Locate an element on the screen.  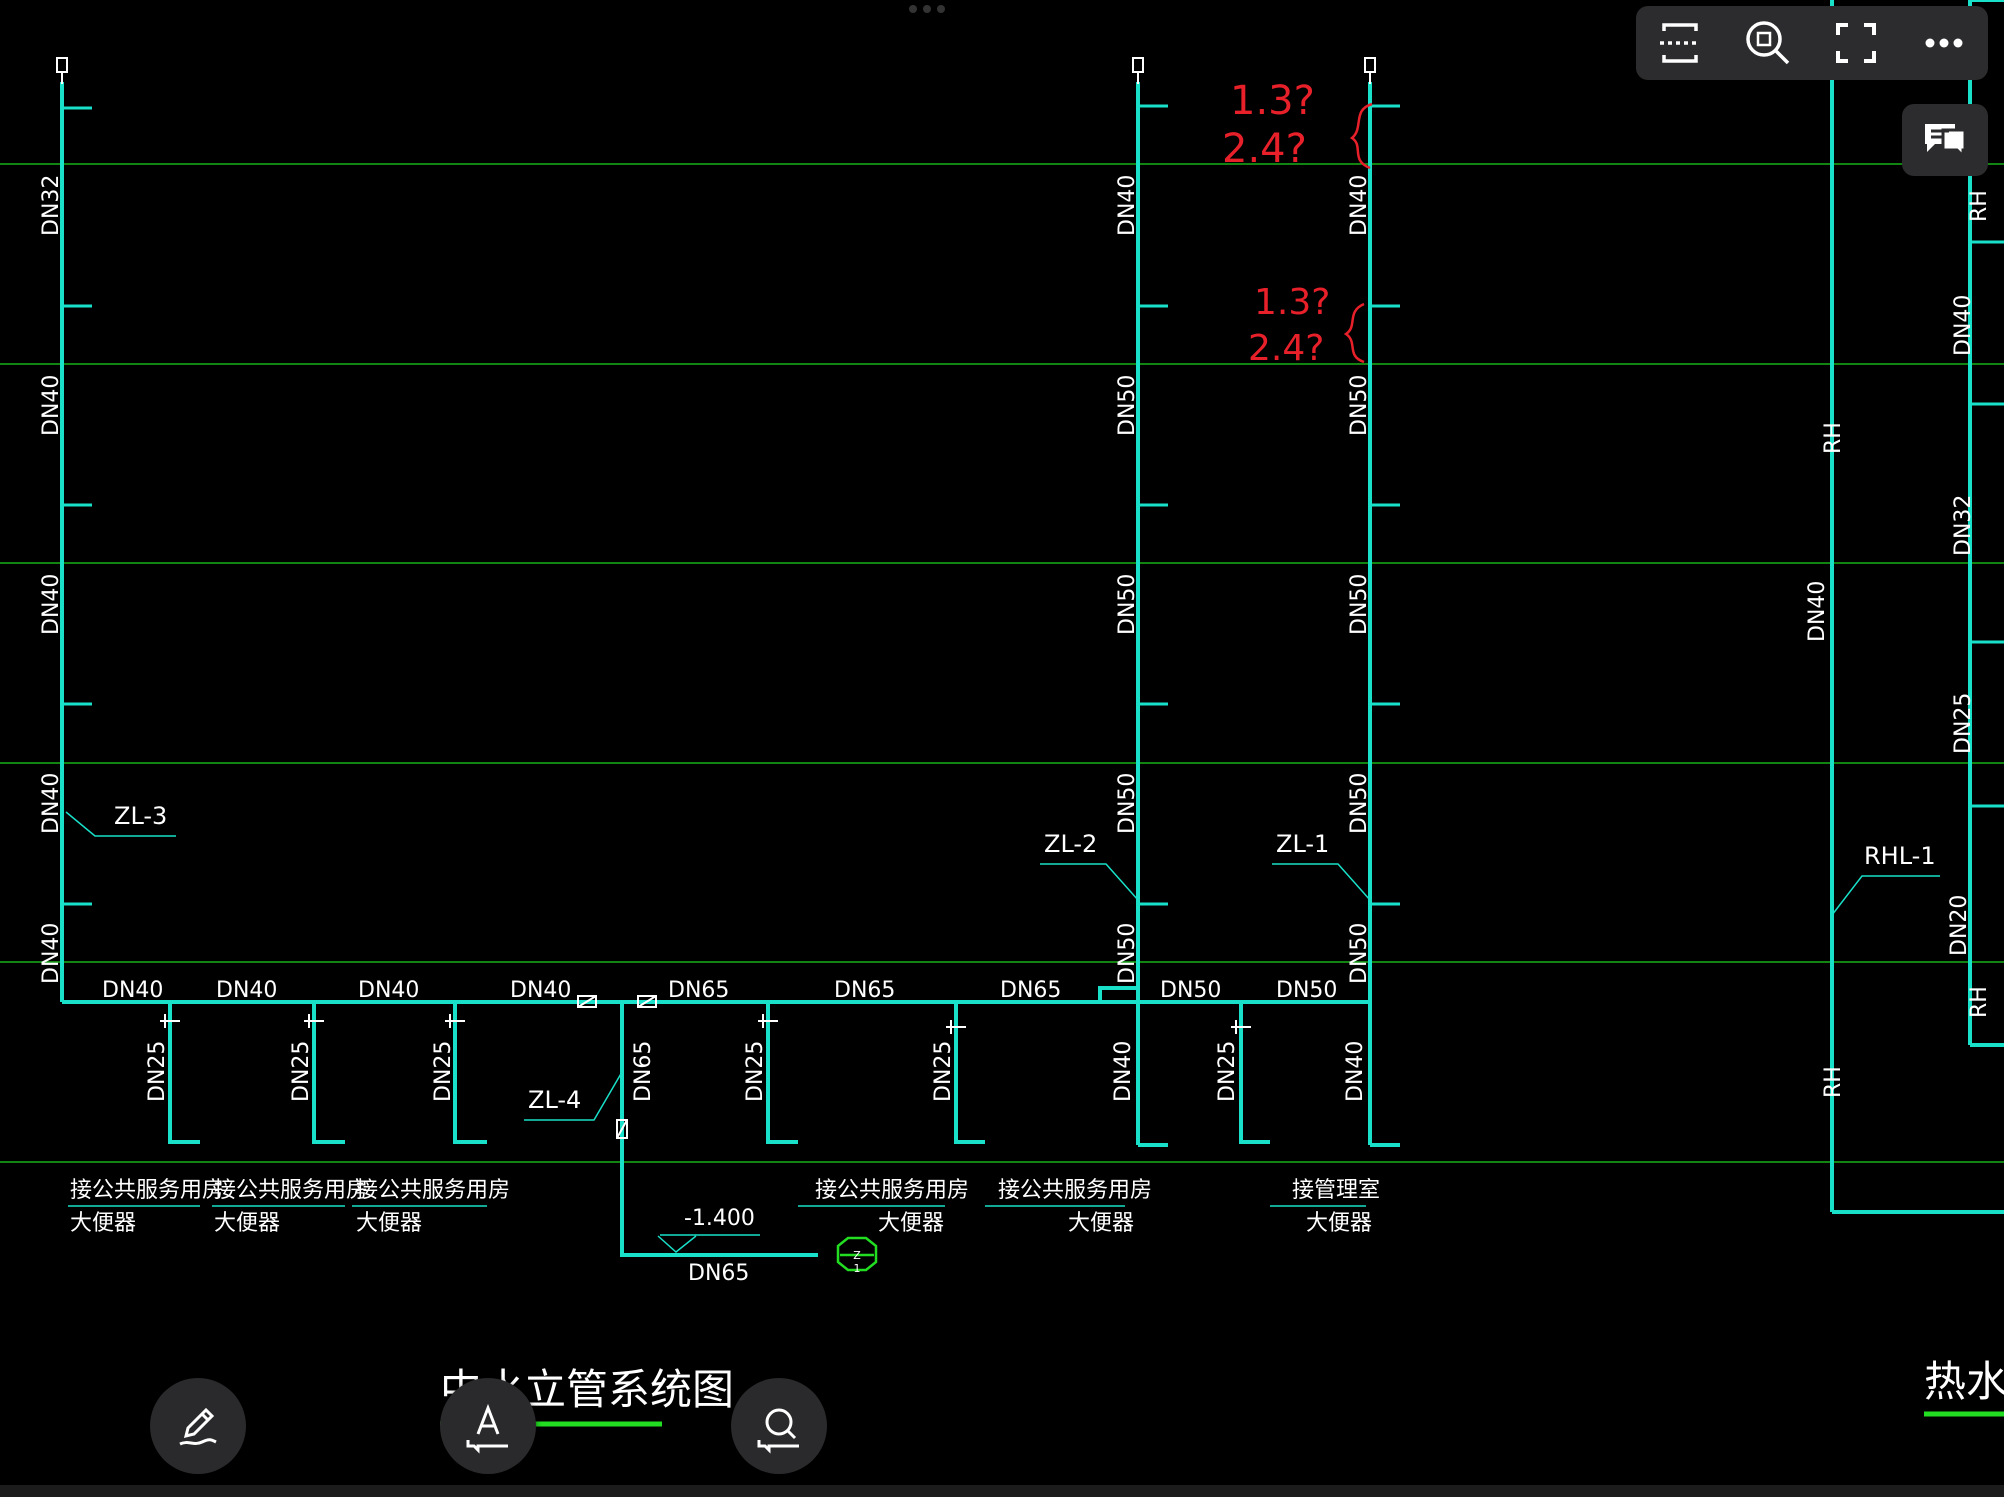
fullscreen-button is located at coordinates (1856, 43).